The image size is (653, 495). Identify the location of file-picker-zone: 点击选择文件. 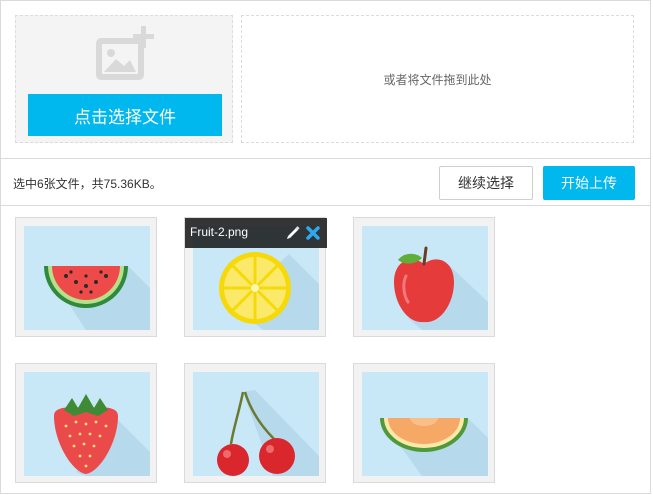
(124, 79).